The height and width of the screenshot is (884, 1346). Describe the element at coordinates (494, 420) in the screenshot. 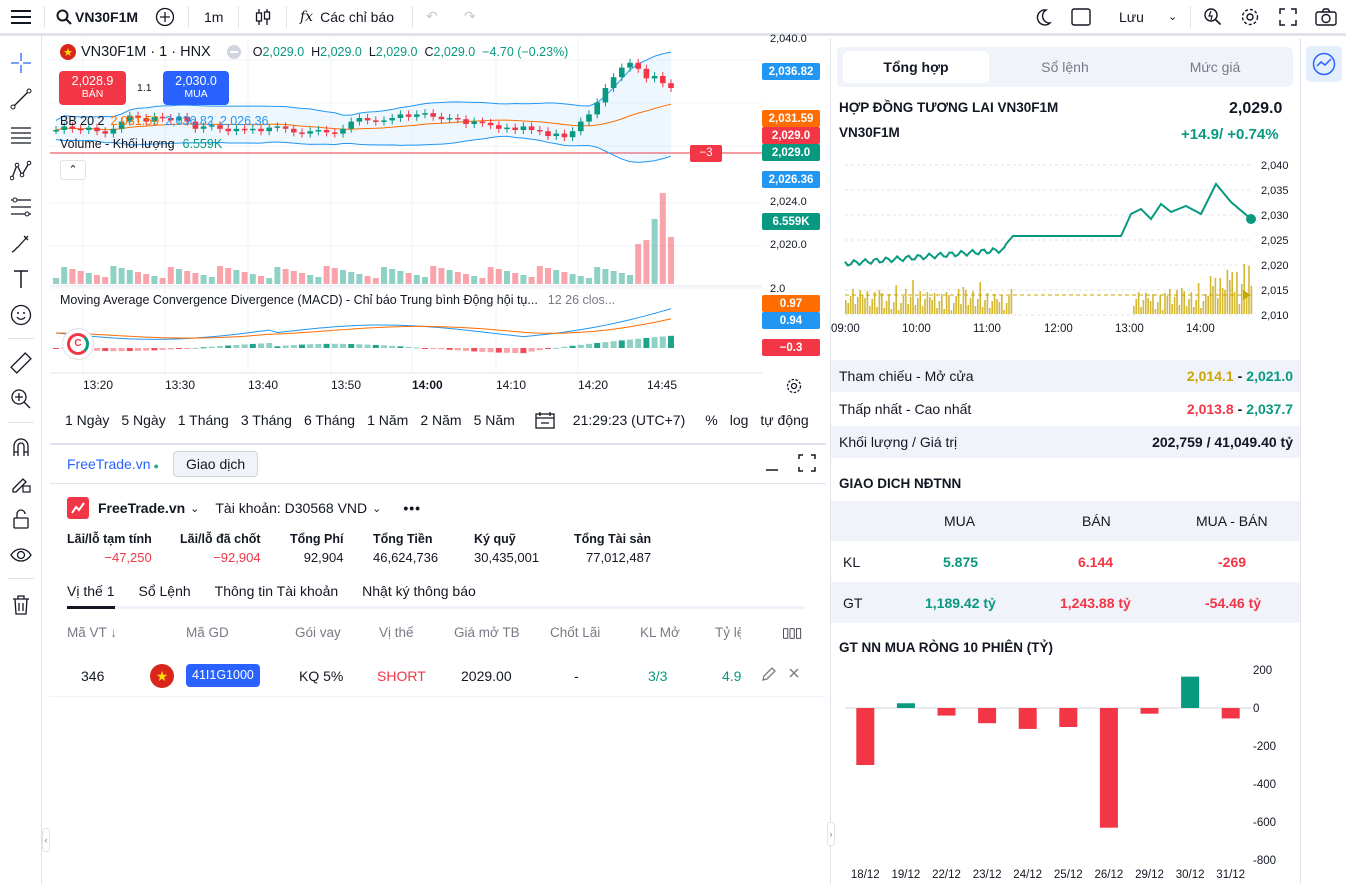

I see `range-5y: 5 Năm` at that location.